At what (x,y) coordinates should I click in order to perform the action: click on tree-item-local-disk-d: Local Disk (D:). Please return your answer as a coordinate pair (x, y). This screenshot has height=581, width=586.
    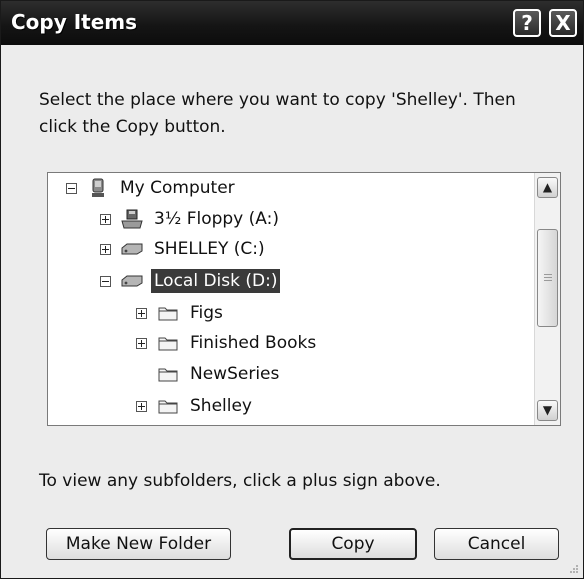
    Looking at the image, I should click on (190, 281).